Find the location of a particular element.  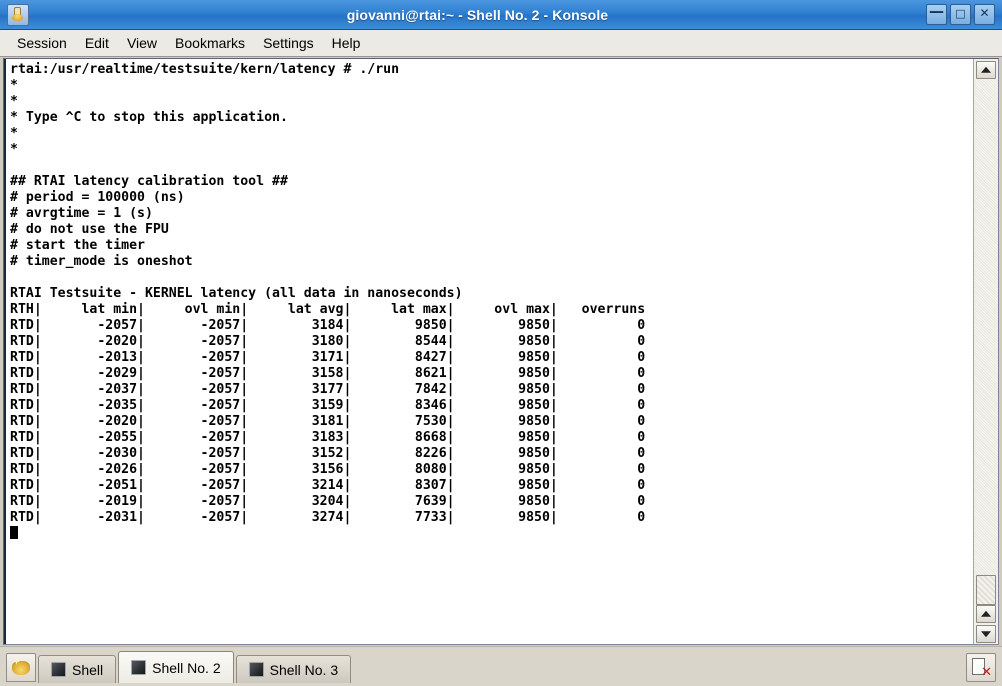

scroll-up-button-bottom is located at coordinates (986, 614).